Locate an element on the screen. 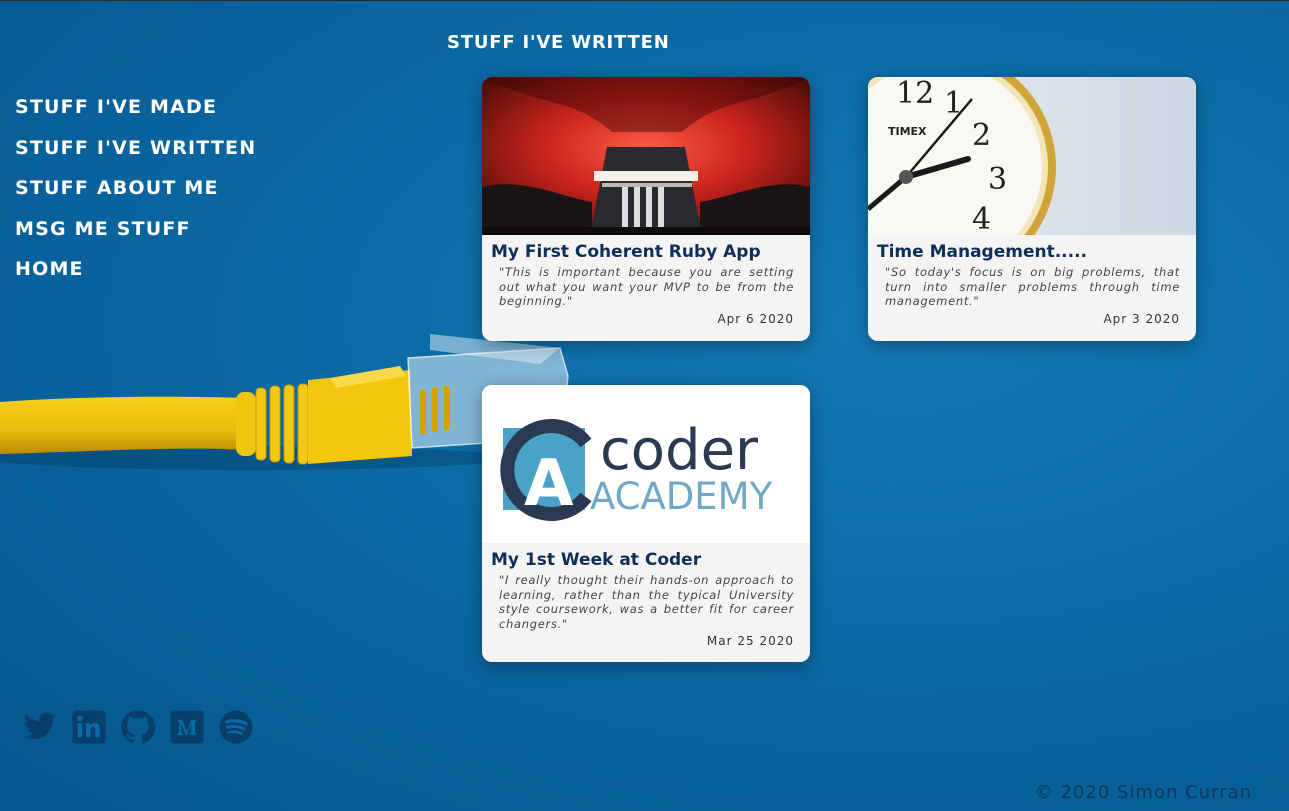 Image resolution: width=1289 pixels, height=811 pixels. svg-text: 12 is located at coordinates (915, 94).